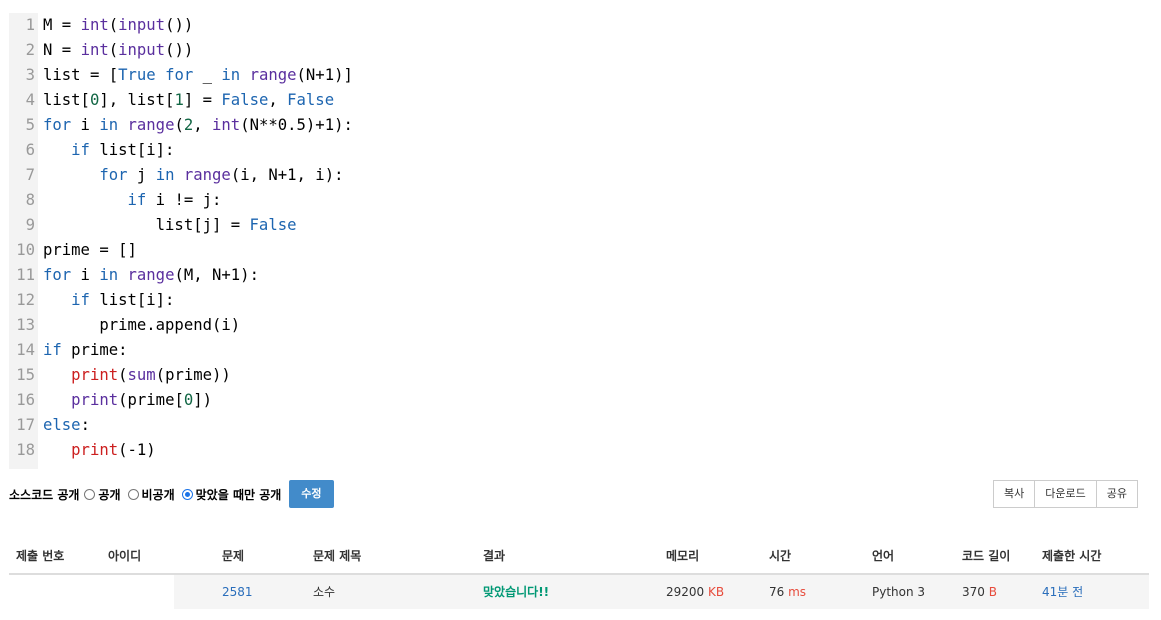 The height and width of the screenshot is (620, 1161). I want to click on code-line: 15 print(sum(prime)), so click(579, 375).